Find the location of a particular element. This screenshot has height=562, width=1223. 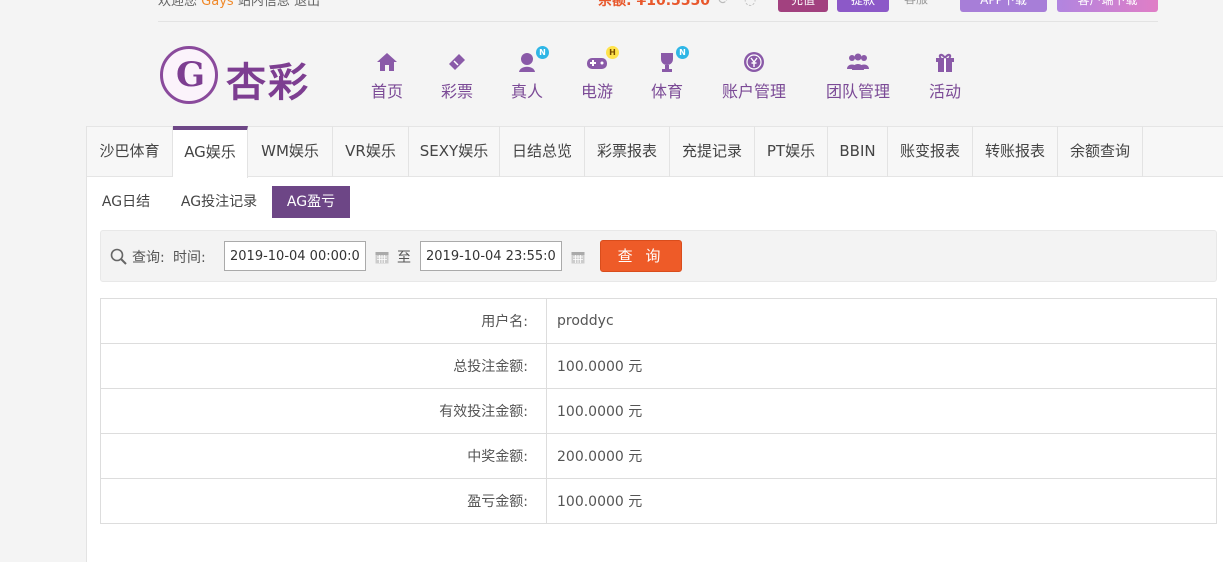

team-icon is located at coordinates (858, 62).